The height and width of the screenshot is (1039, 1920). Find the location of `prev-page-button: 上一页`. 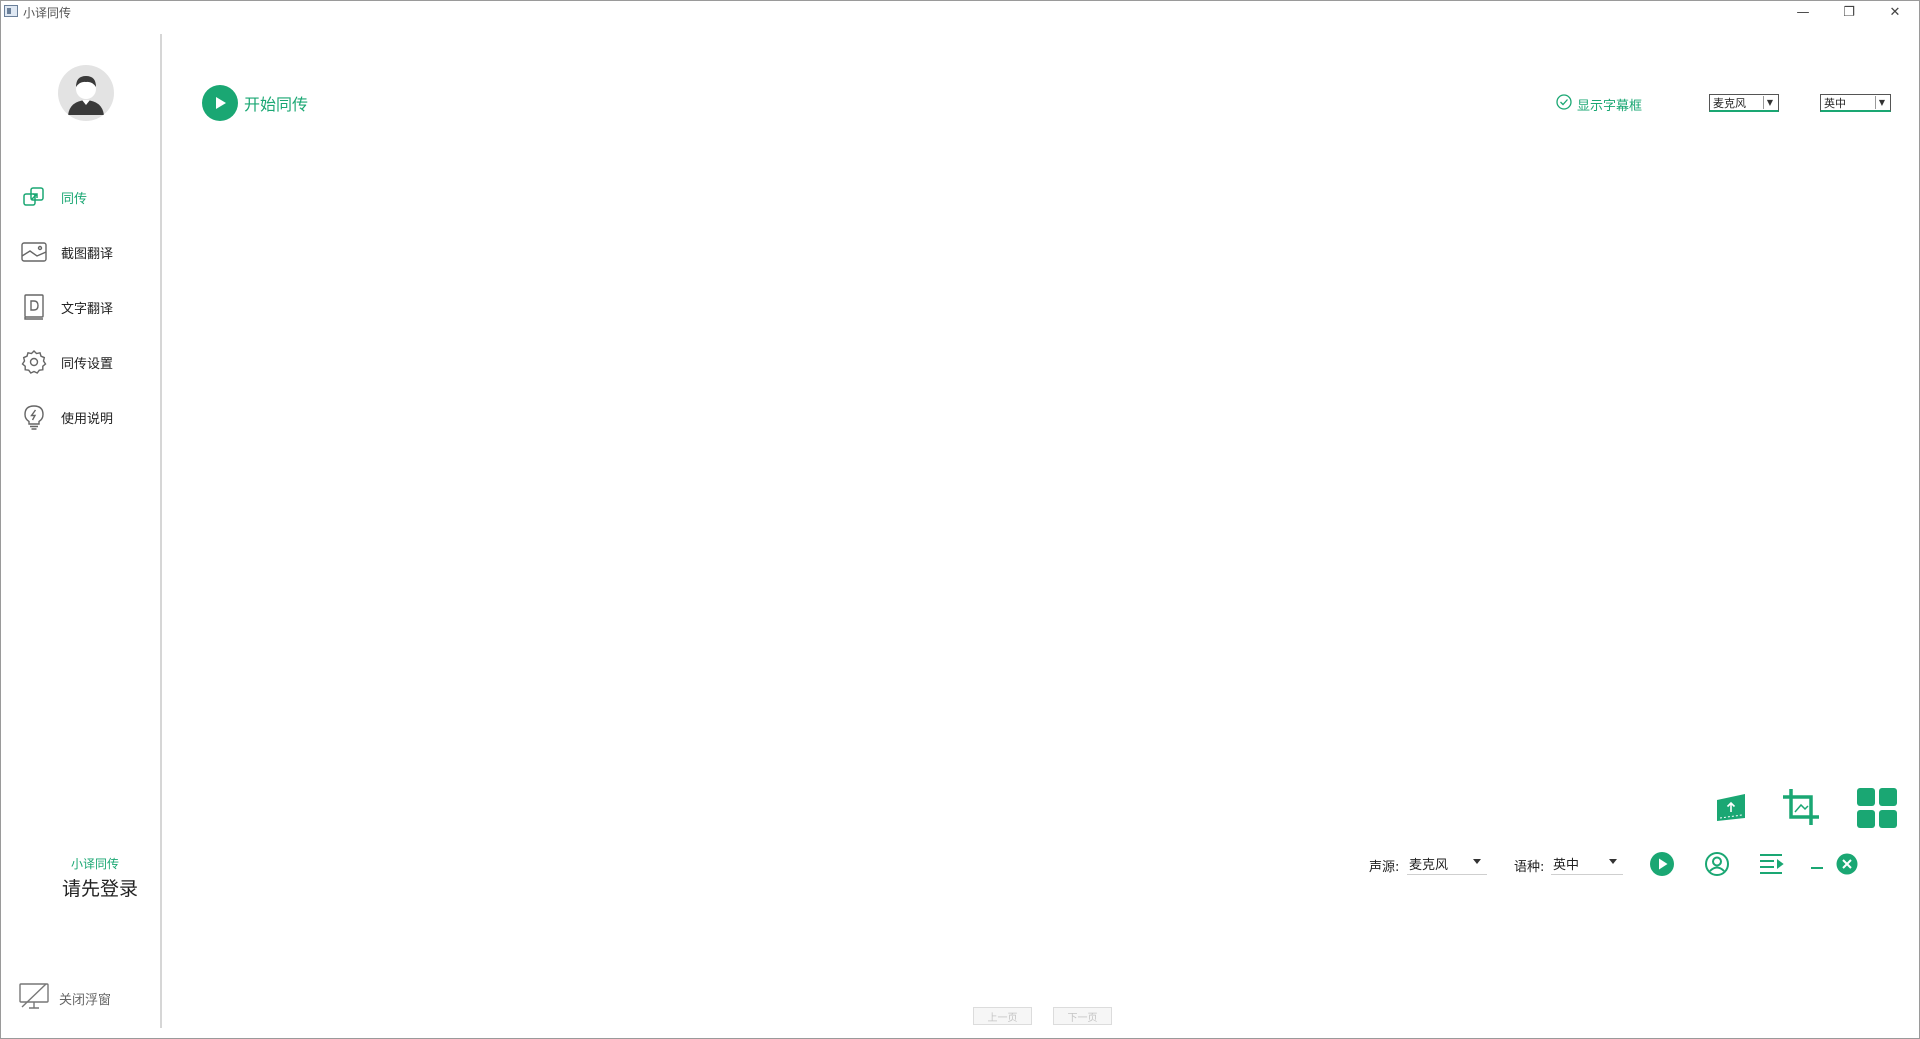

prev-page-button: 上一页 is located at coordinates (1002, 1016).